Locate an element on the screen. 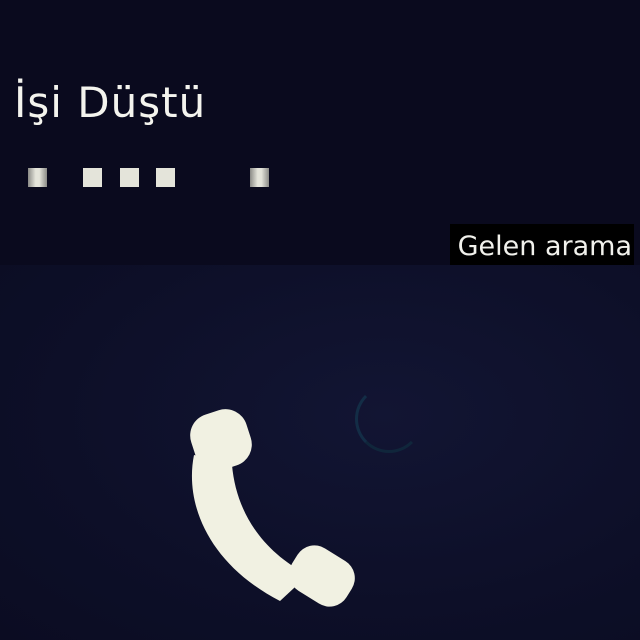 Image resolution: width=640 pixels, height=640 pixels. masked-phone-number is located at coordinates (163, 179).